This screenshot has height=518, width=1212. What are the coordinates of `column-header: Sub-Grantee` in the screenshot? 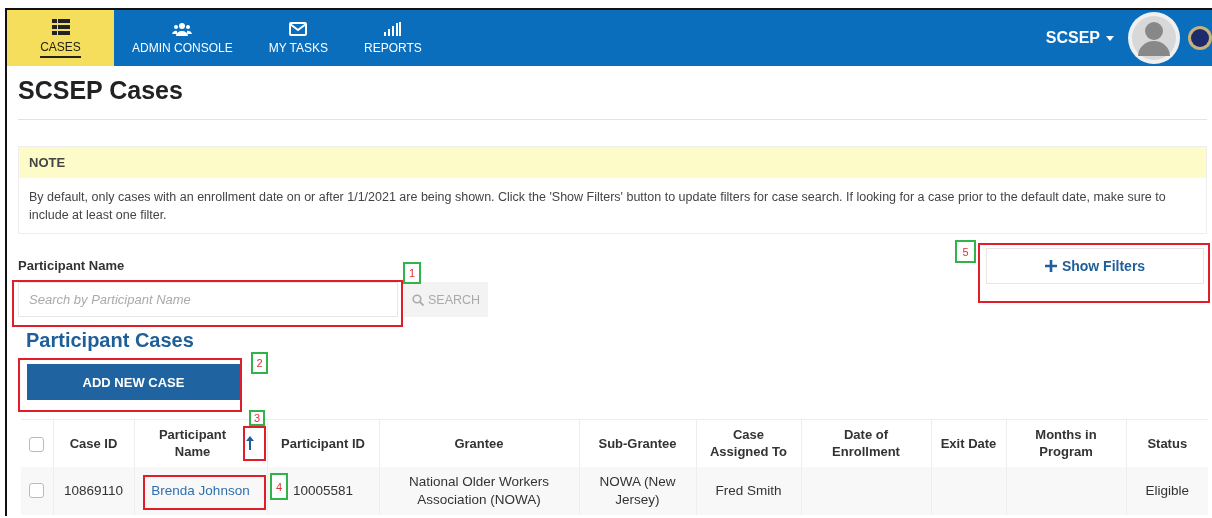 It's located at (637, 443).